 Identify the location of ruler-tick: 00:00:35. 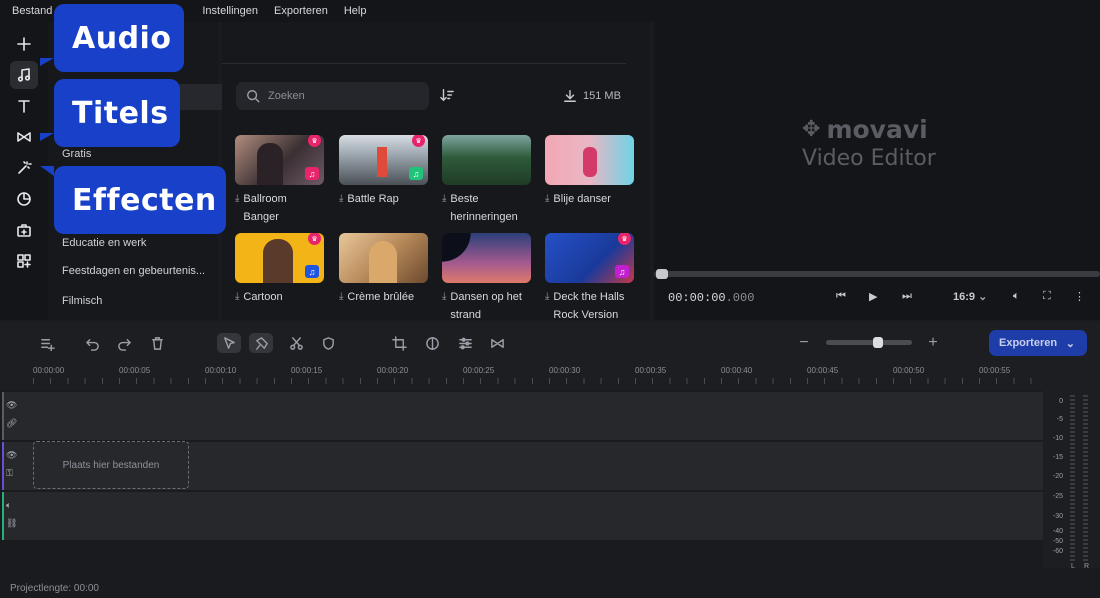
(651, 370).